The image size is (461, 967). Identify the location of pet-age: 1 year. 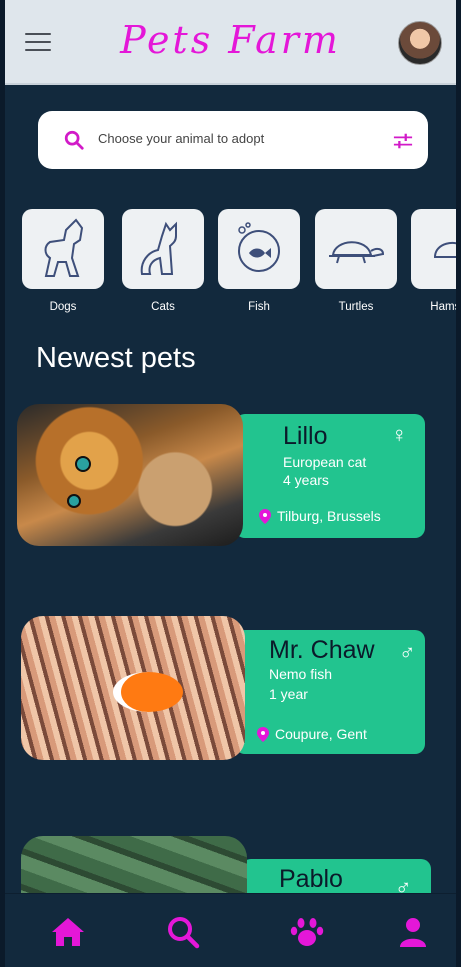
(288, 694).